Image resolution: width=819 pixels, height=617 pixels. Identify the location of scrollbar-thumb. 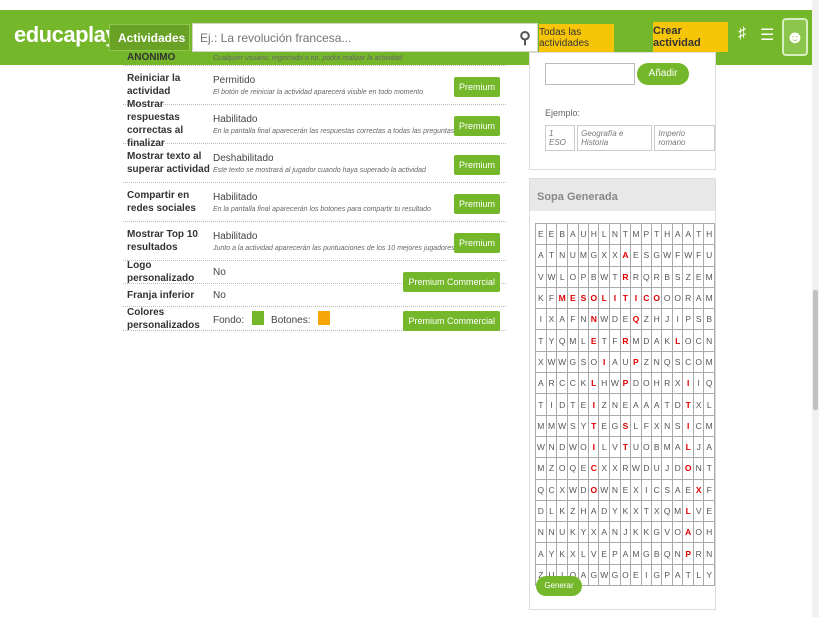
(815, 350).